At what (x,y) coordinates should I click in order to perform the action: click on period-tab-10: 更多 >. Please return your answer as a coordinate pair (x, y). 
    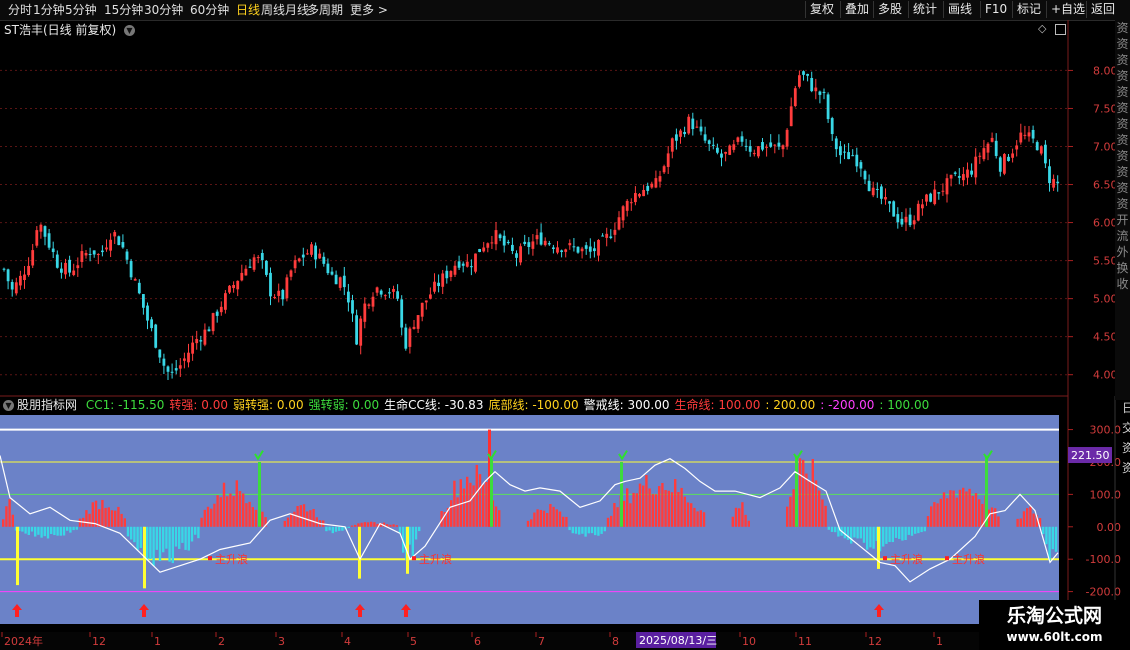
    Looking at the image, I should click on (369, 10).